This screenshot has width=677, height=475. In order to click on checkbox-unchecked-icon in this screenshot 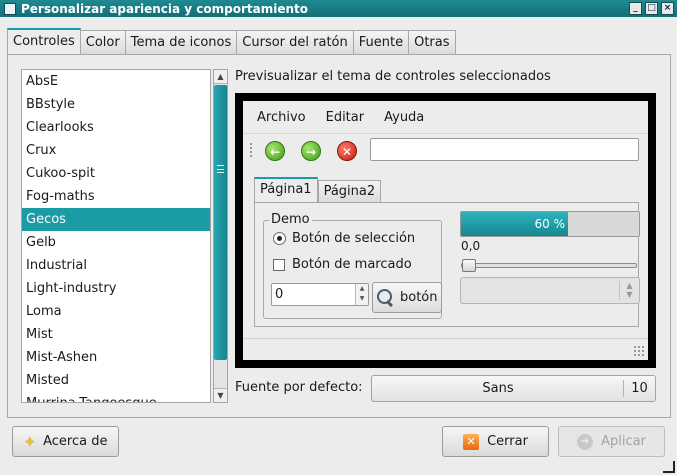, I will do `click(279, 264)`.